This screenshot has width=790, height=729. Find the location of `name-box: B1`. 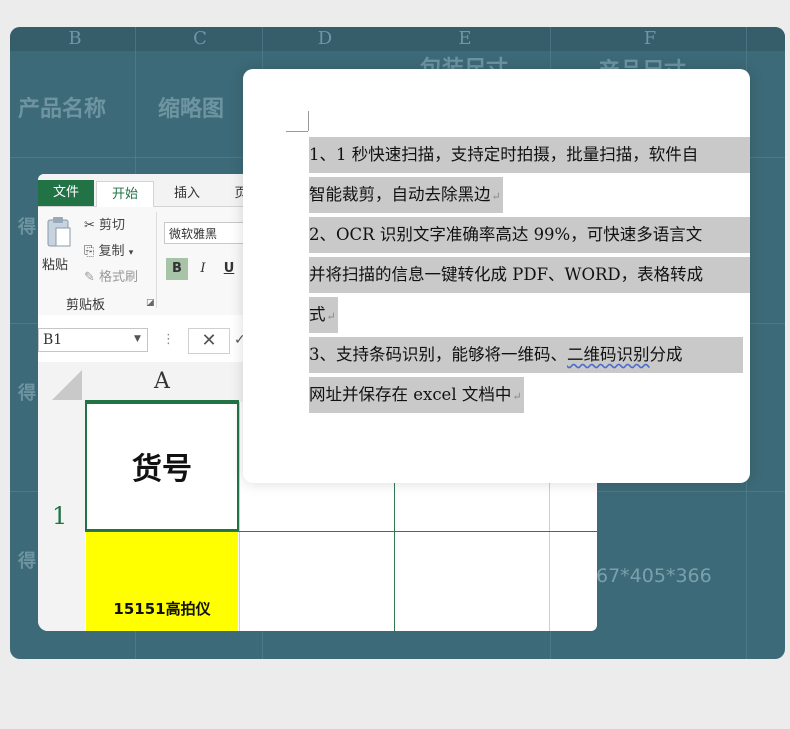

name-box: B1 is located at coordinates (93, 340).